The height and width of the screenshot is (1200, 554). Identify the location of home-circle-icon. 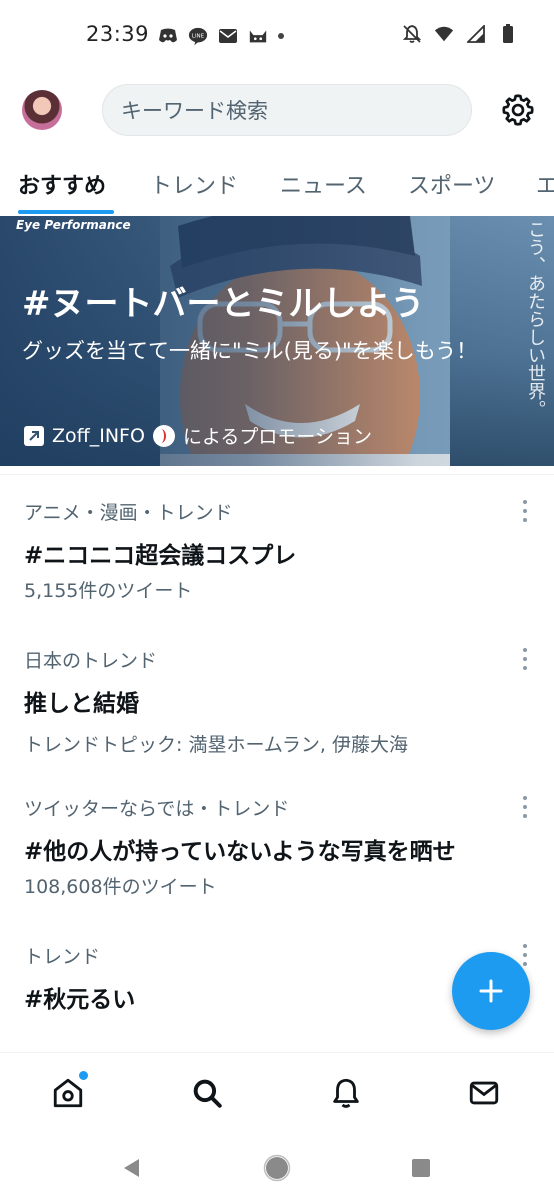
(277, 1168).